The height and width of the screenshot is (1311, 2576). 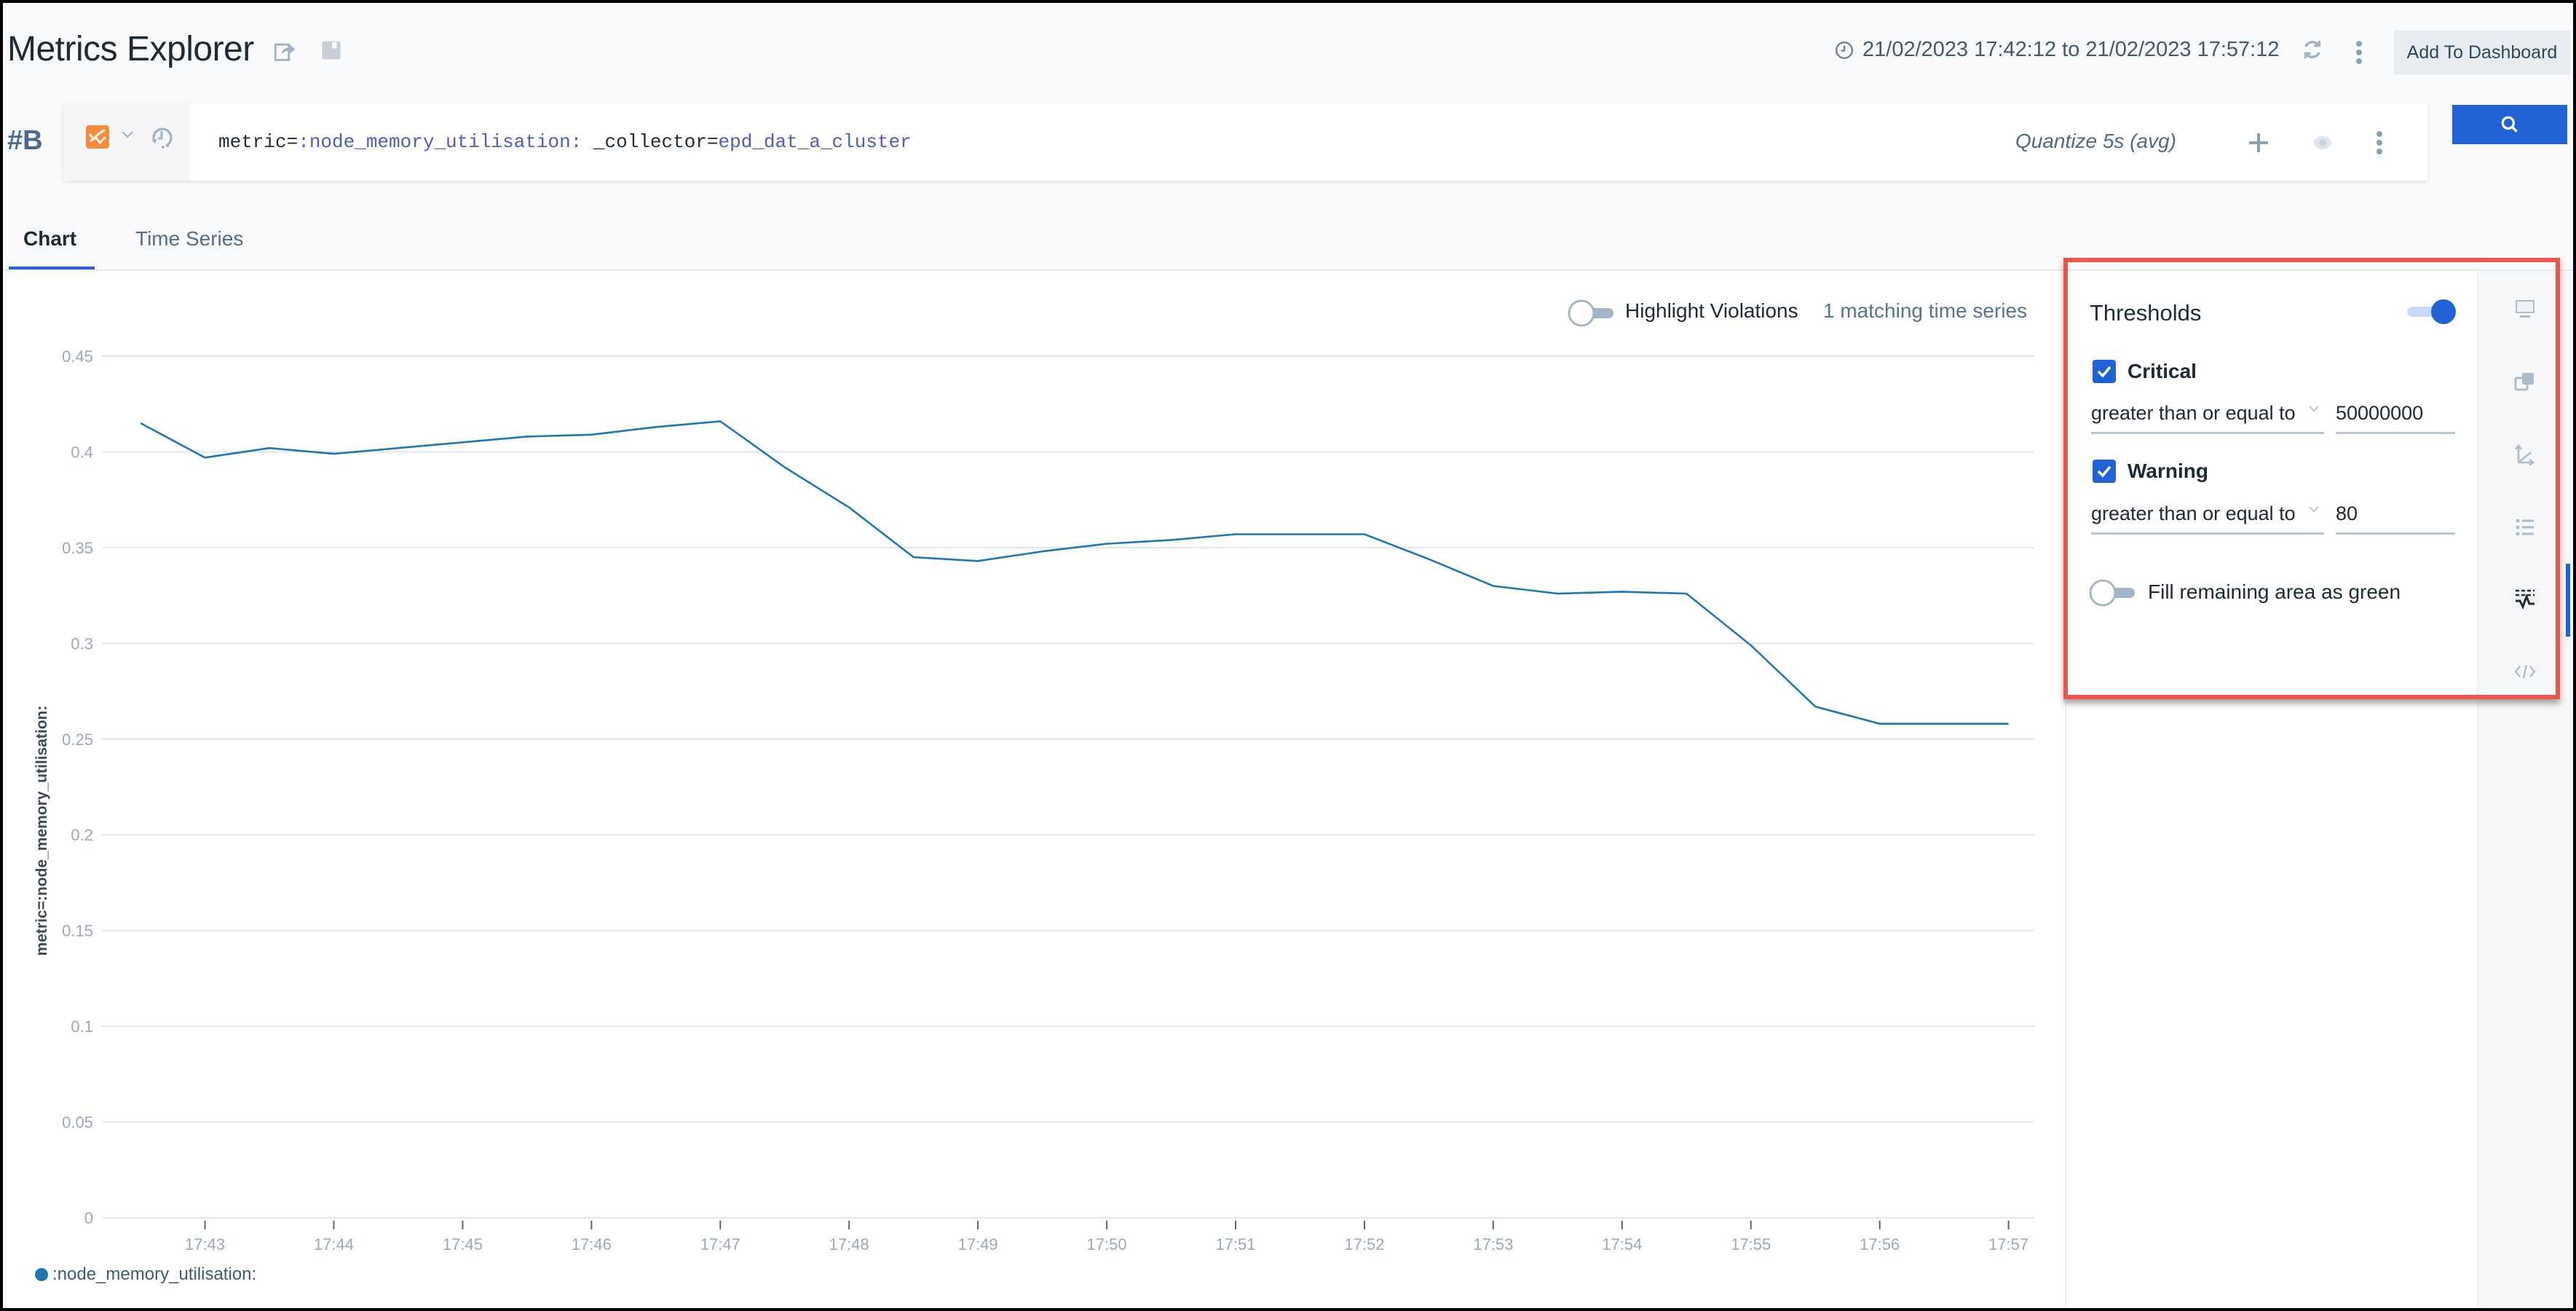 I want to click on critical-label: Critical, so click(x=2162, y=371).